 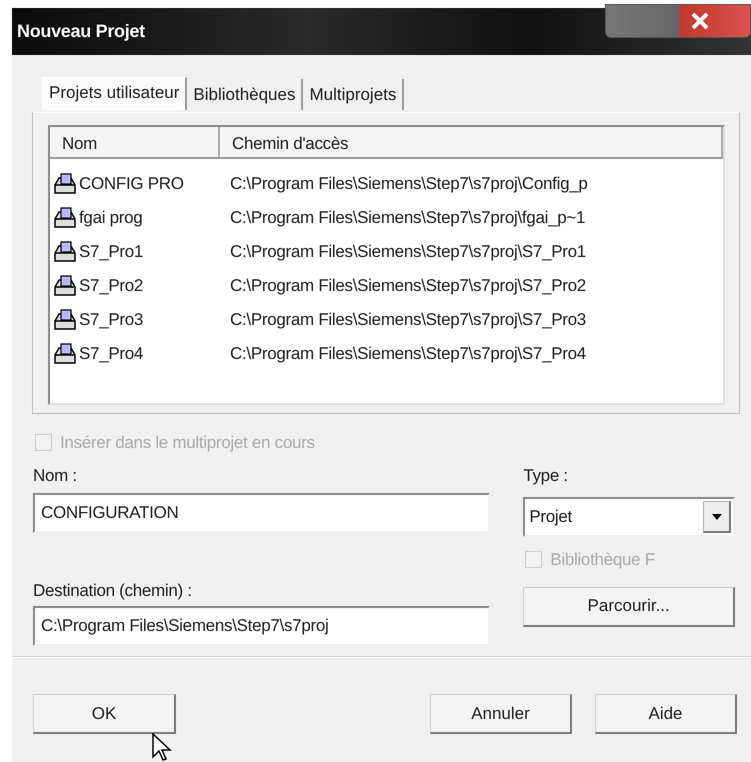 What do you see at coordinates (163, 747) in the screenshot?
I see `cursor-icon` at bounding box center [163, 747].